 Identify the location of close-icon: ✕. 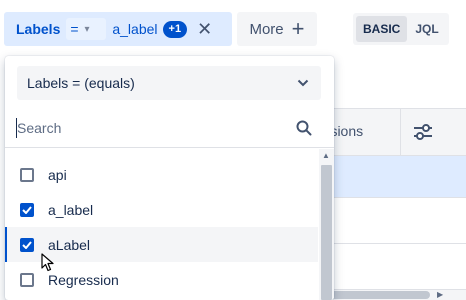
(204, 29).